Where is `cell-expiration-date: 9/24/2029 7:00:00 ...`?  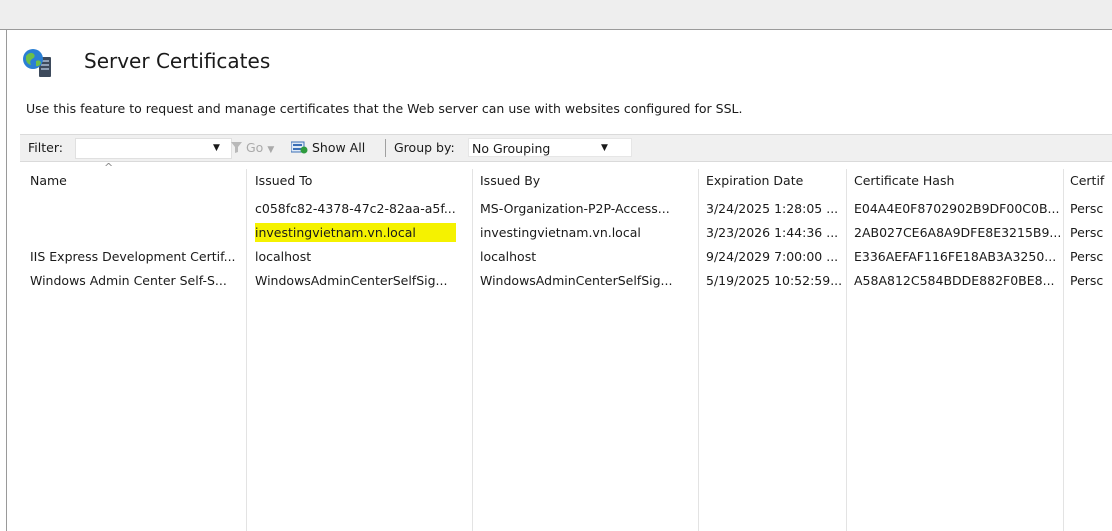
cell-expiration-date: 9/24/2029 7:00:00 ... is located at coordinates (772, 256).